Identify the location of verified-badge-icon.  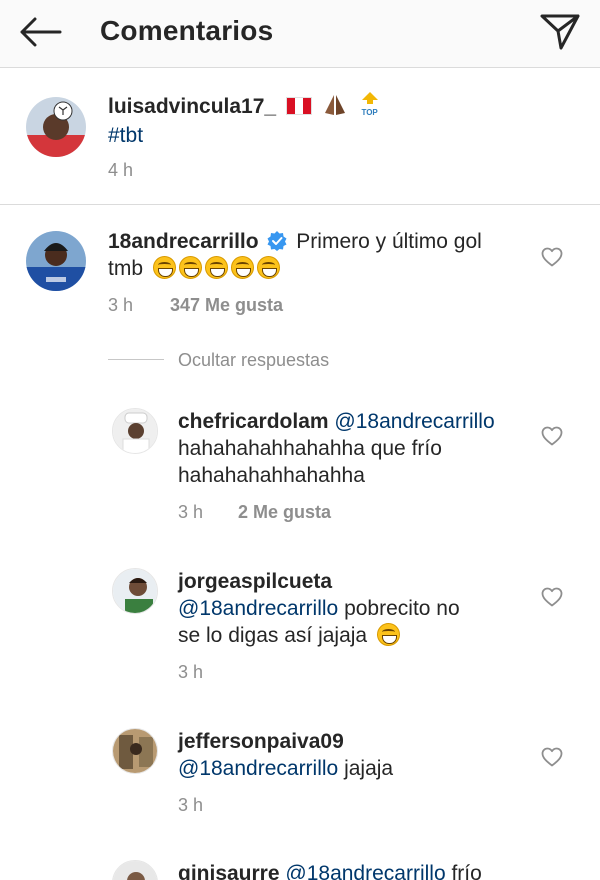
(277, 244).